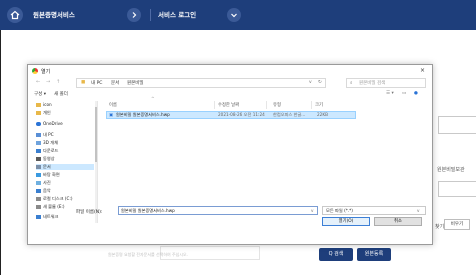 The width and height of the screenshot is (476, 275). I want to click on nav-divider, so click(150, 15).